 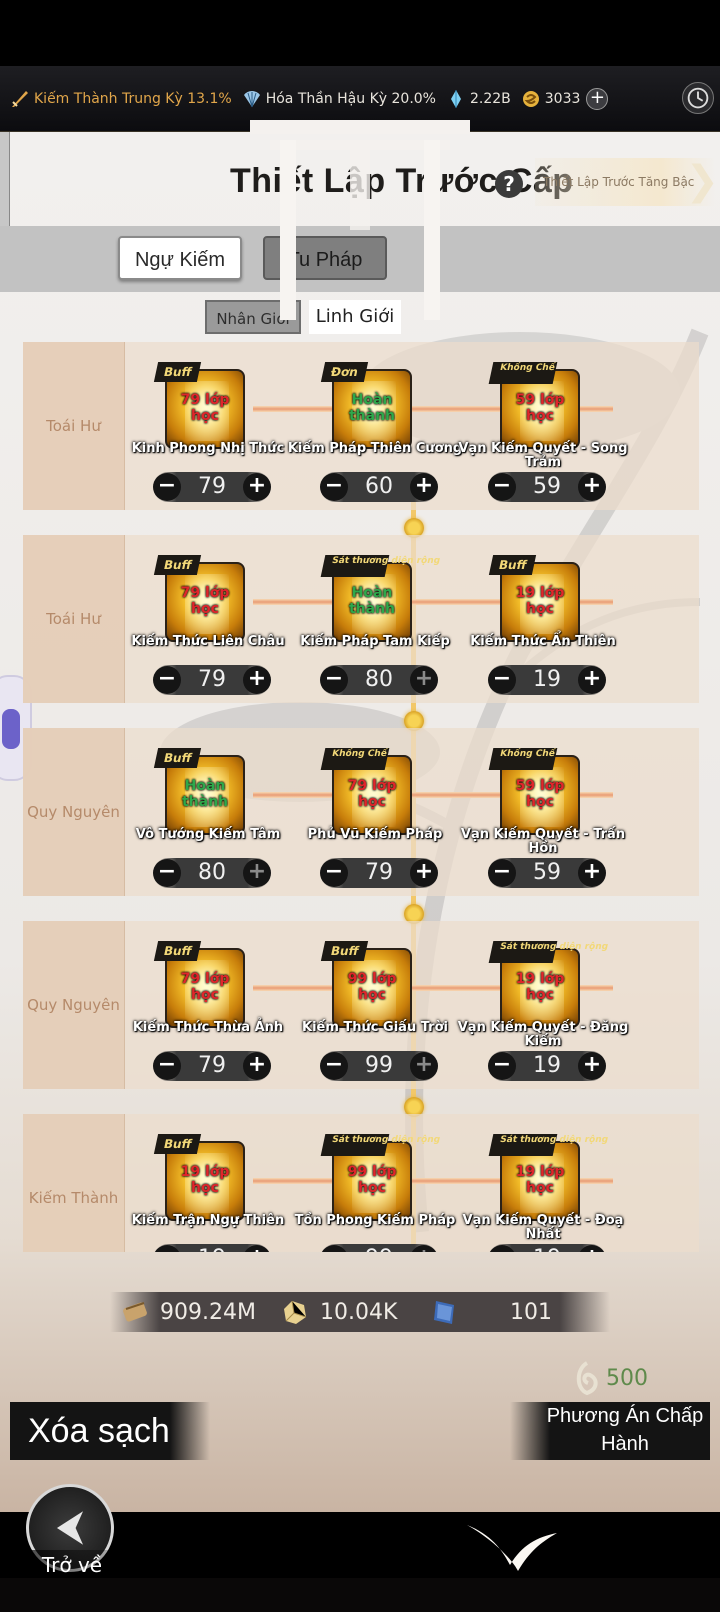 I want to click on level-stepper: −59 +, so click(x=547, y=873).